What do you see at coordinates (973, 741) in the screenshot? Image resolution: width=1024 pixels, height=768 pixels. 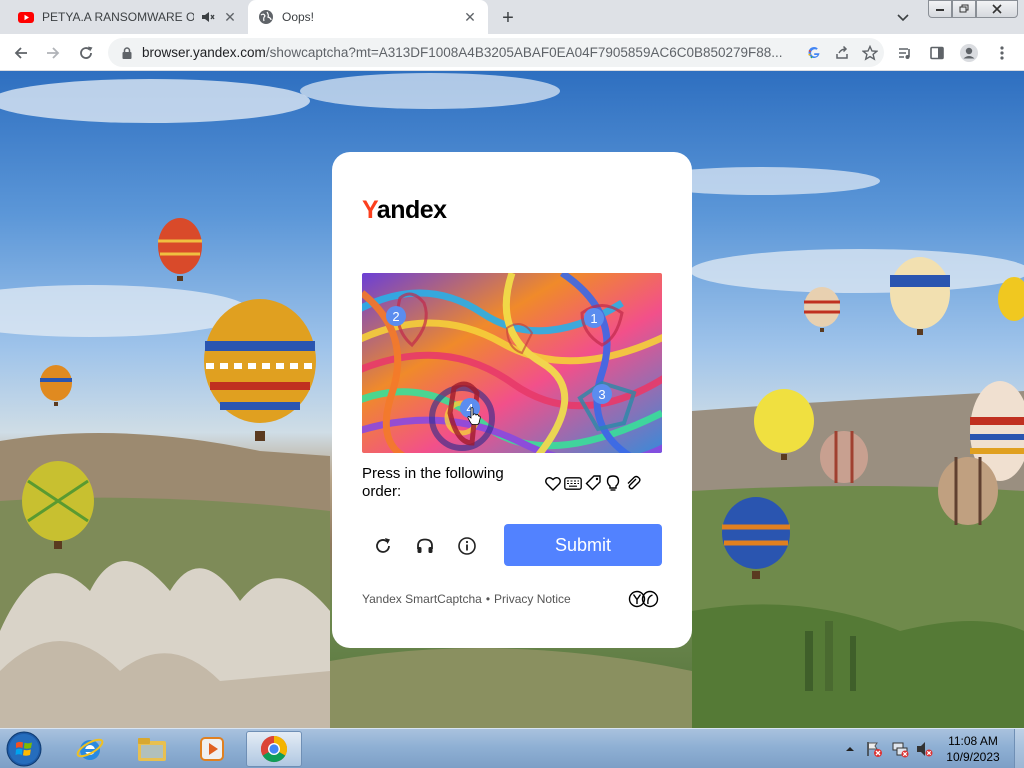 I see `clock-time: 11:08 AM` at bounding box center [973, 741].